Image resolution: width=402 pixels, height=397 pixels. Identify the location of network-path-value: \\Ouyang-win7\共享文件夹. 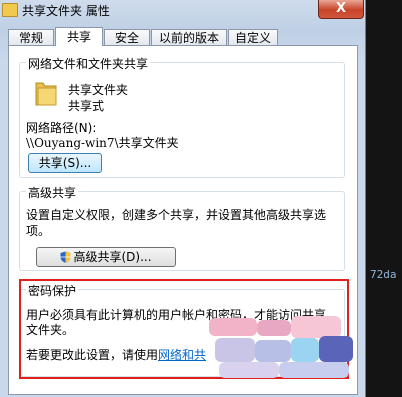
(102, 143).